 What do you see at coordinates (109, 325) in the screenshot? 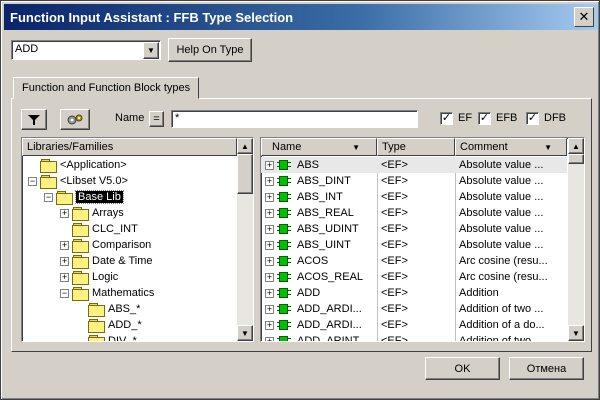
I see `tree-item: ADD_*` at bounding box center [109, 325].